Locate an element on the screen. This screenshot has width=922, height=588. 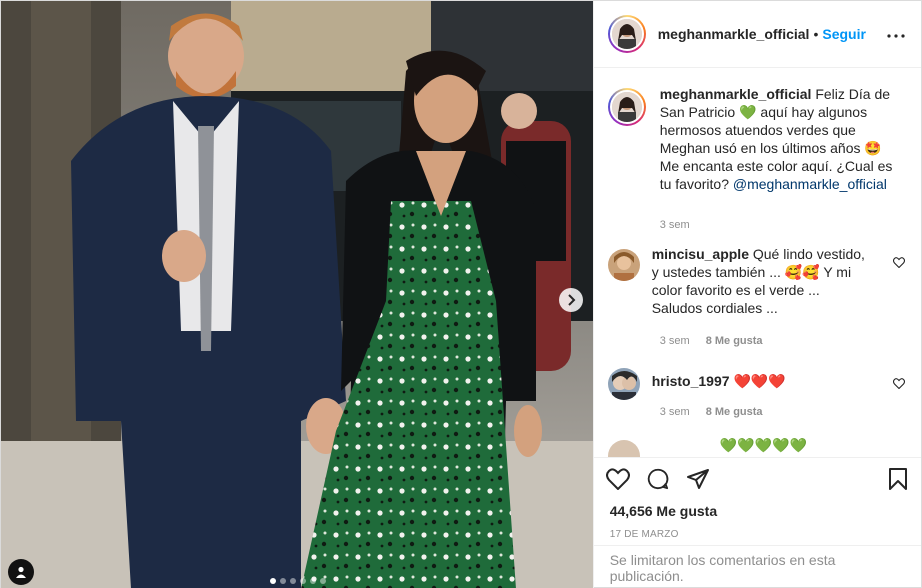
chevron-right-icon is located at coordinates (572, 300).